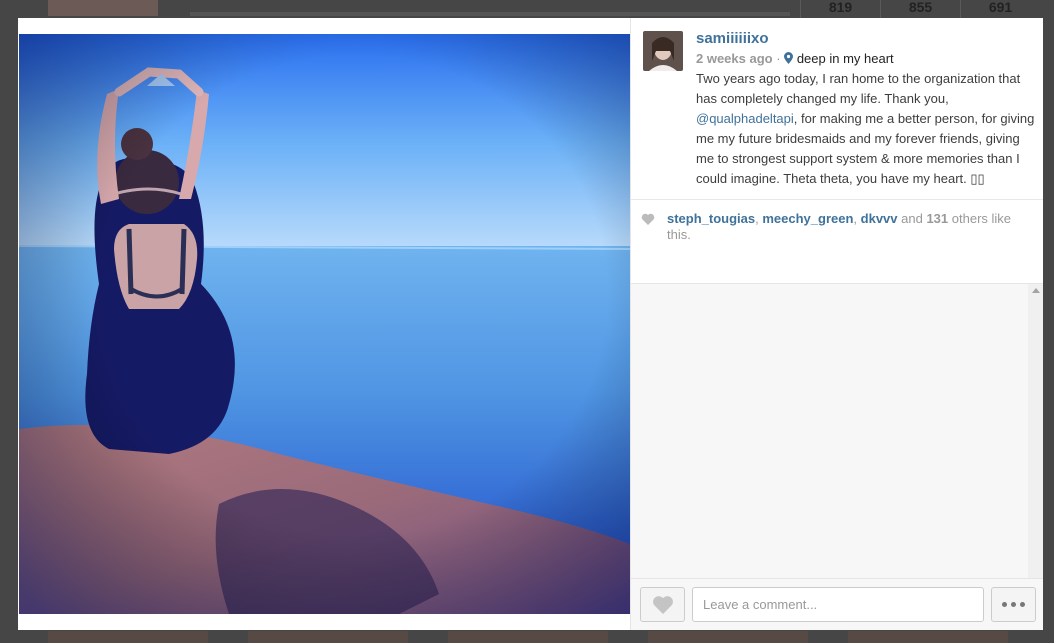 Image resolution: width=1054 pixels, height=643 pixels. Describe the element at coordinates (734, 58) in the screenshot. I see `timestamp: 2 weeks ago` at that location.